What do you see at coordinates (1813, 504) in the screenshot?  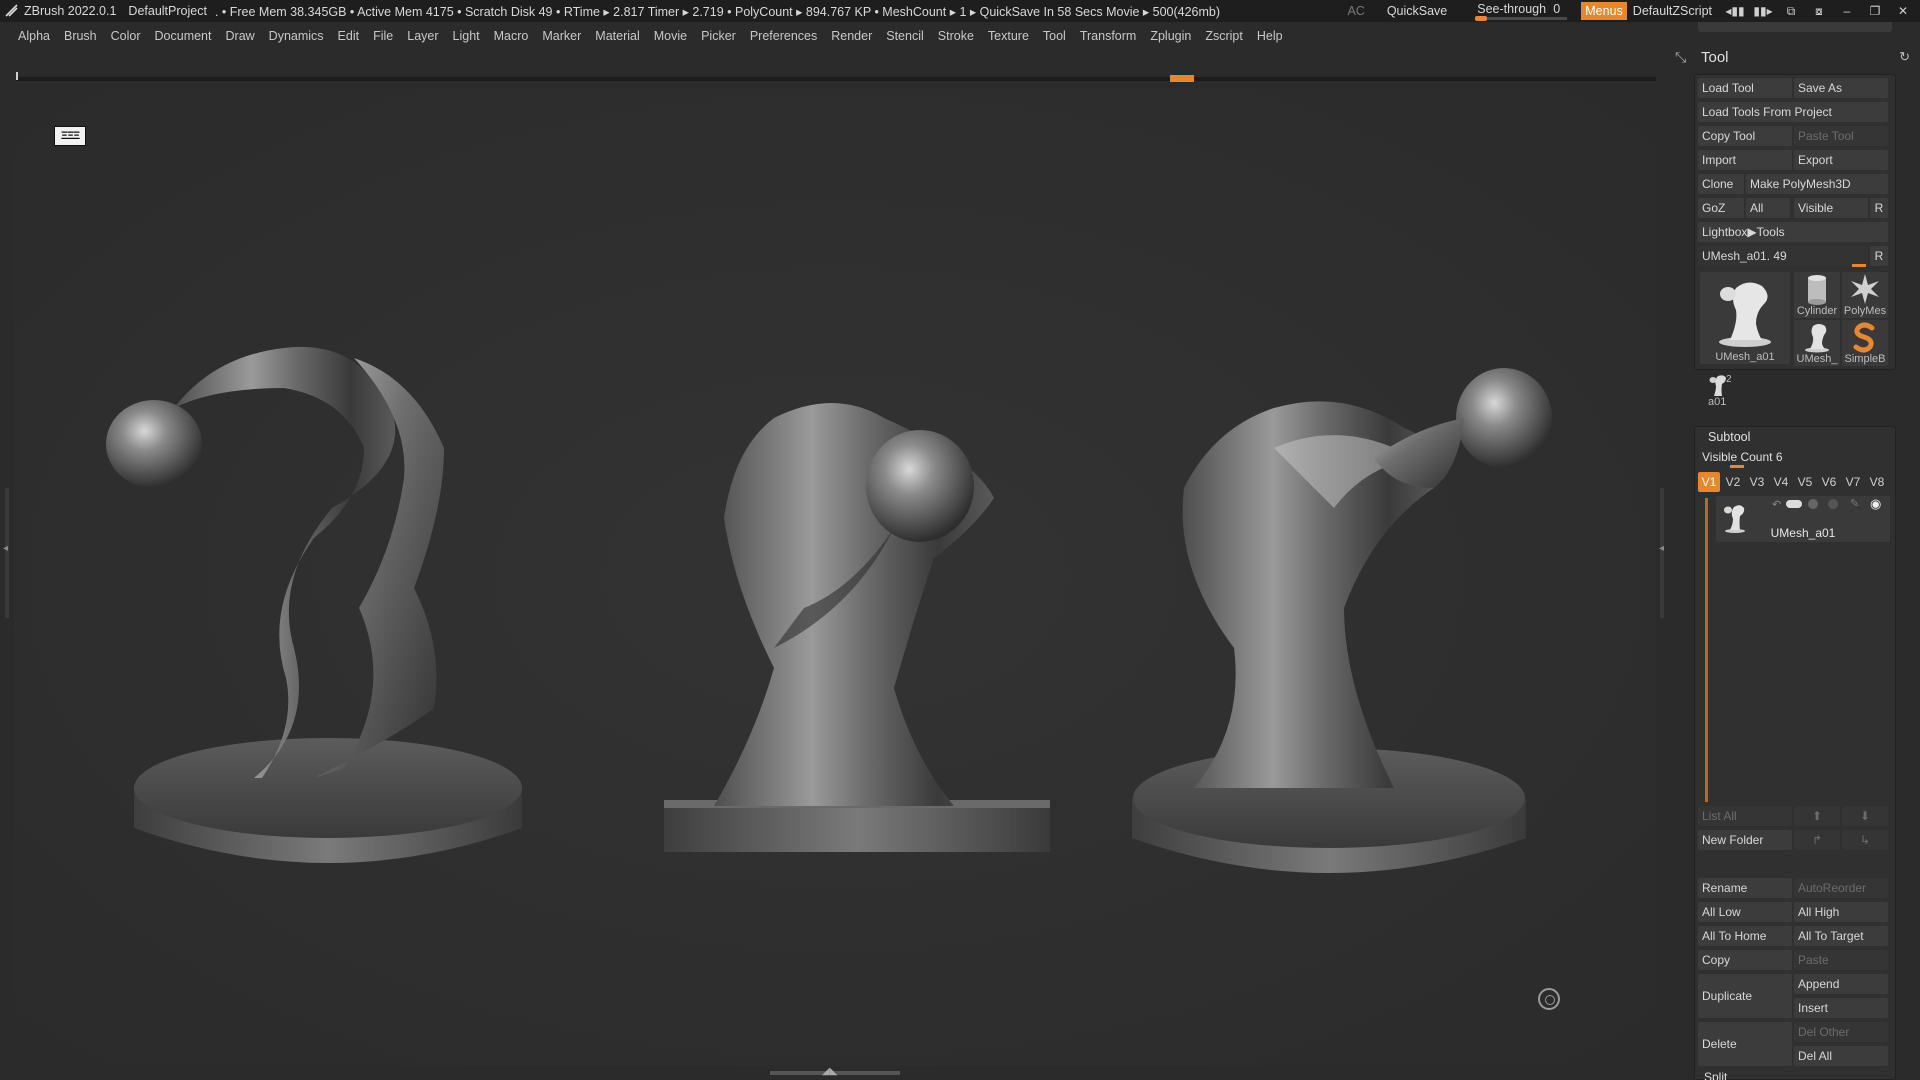 I see `subtool-solo-icon` at bounding box center [1813, 504].